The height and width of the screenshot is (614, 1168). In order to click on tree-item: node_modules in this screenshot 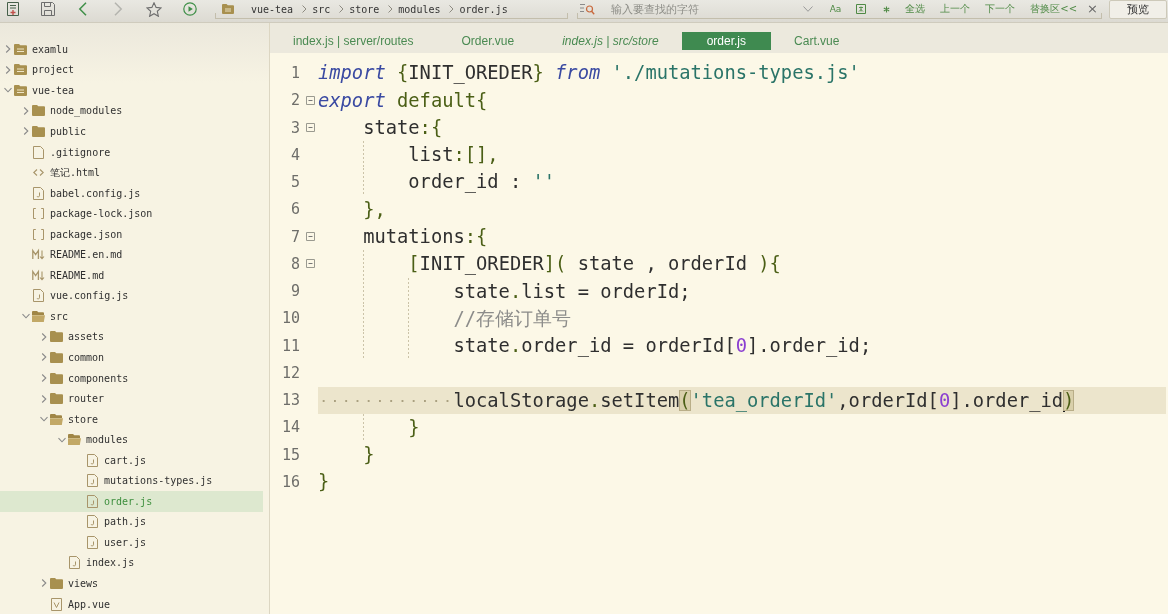, I will do `click(72, 110)`.